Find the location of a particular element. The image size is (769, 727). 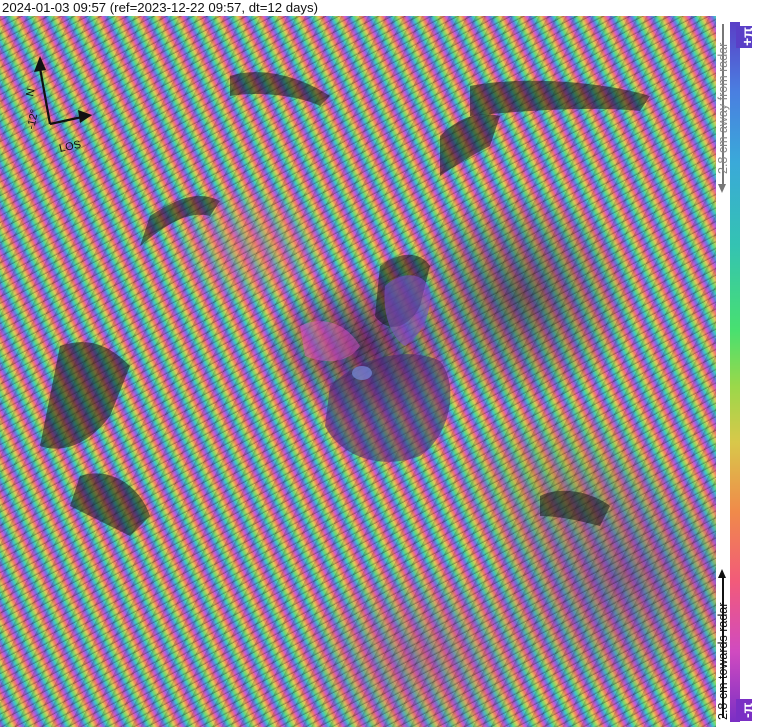

towards-radar-label: 2.8 cm towards radar is located at coordinates (723, 661).